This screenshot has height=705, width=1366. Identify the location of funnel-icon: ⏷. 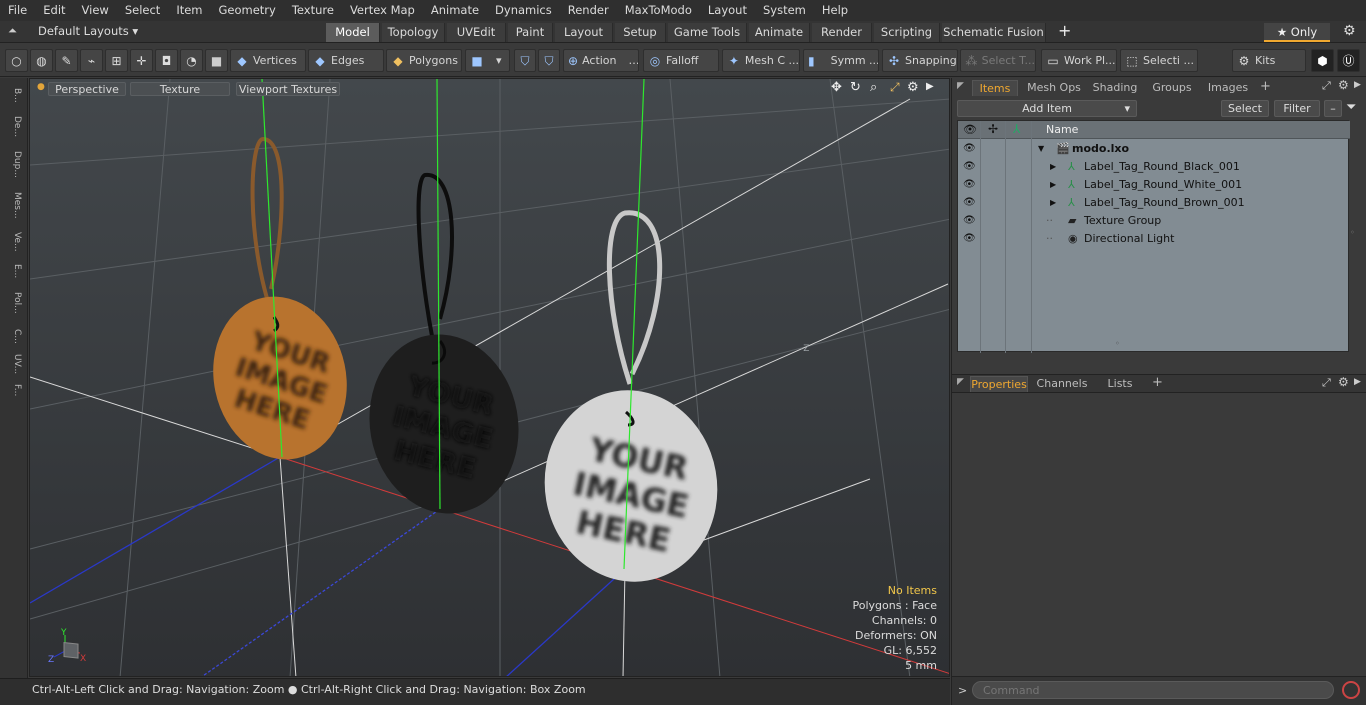
(1351, 107).